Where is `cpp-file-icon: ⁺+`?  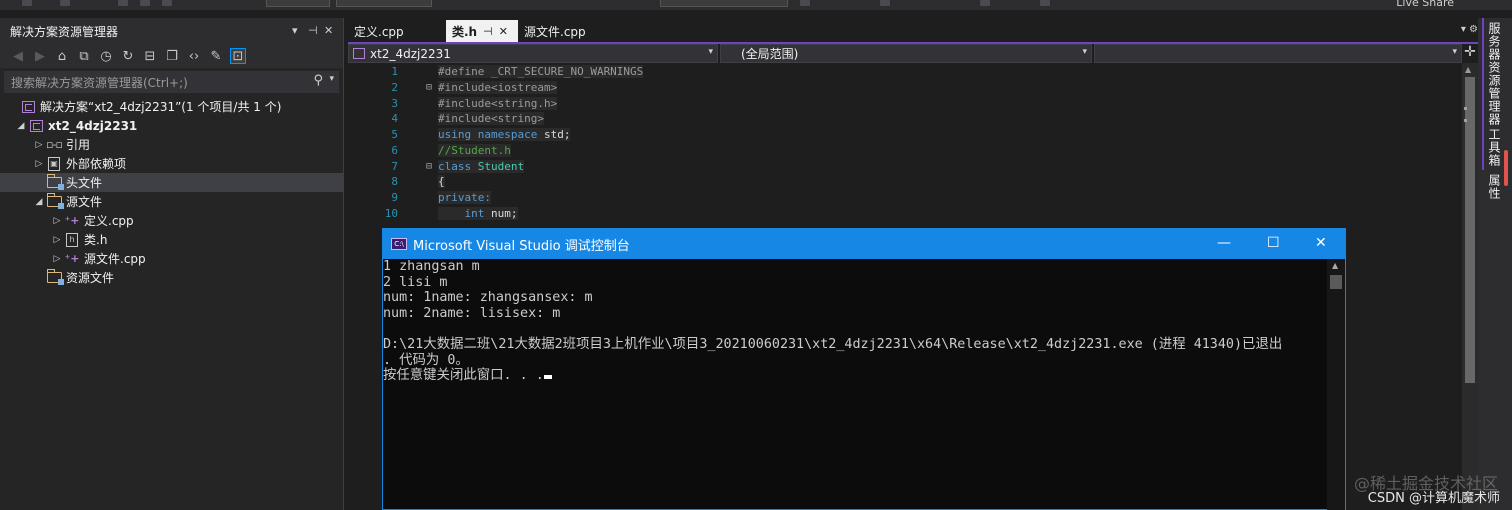 cpp-file-icon: ⁺+ is located at coordinates (72, 220).